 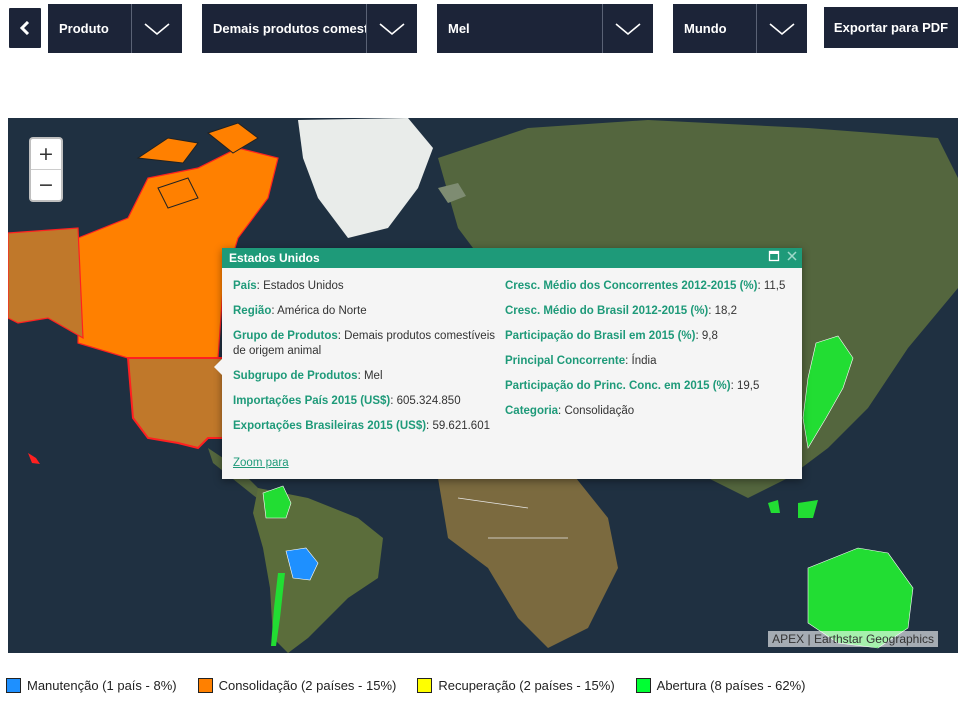 What do you see at coordinates (600, 336) in the screenshot?
I see `field-key: Participação do Brasil em 2015 (%)` at bounding box center [600, 336].